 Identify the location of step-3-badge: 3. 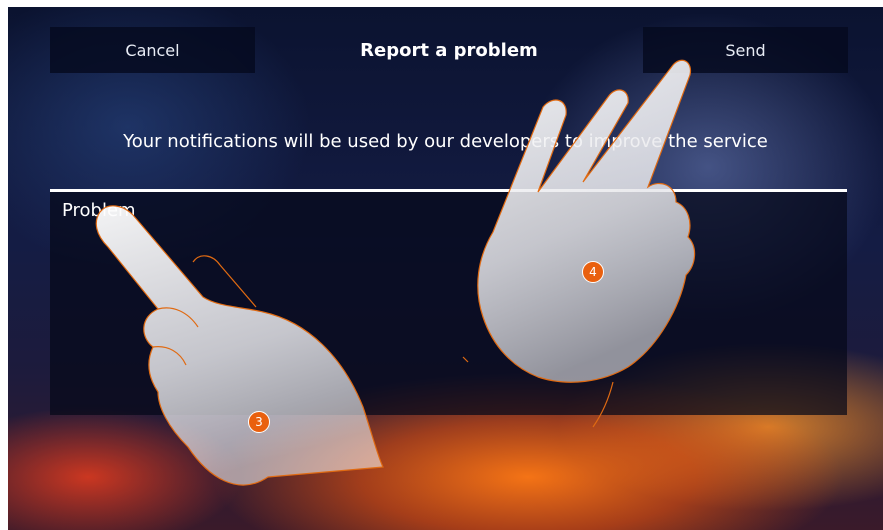
(259, 422).